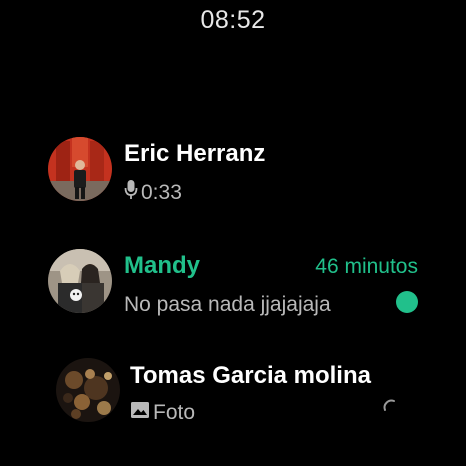 This screenshot has width=466, height=466. I want to click on chat-preview-text: 0:33, so click(161, 192).